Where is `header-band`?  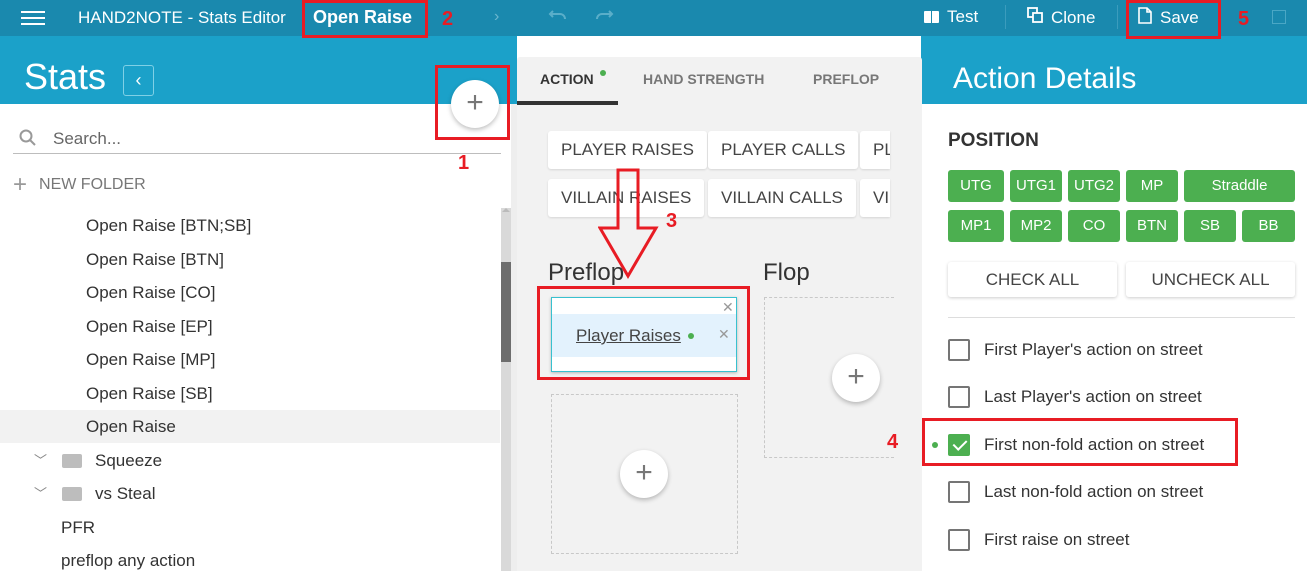 header-band is located at coordinates (509, 70).